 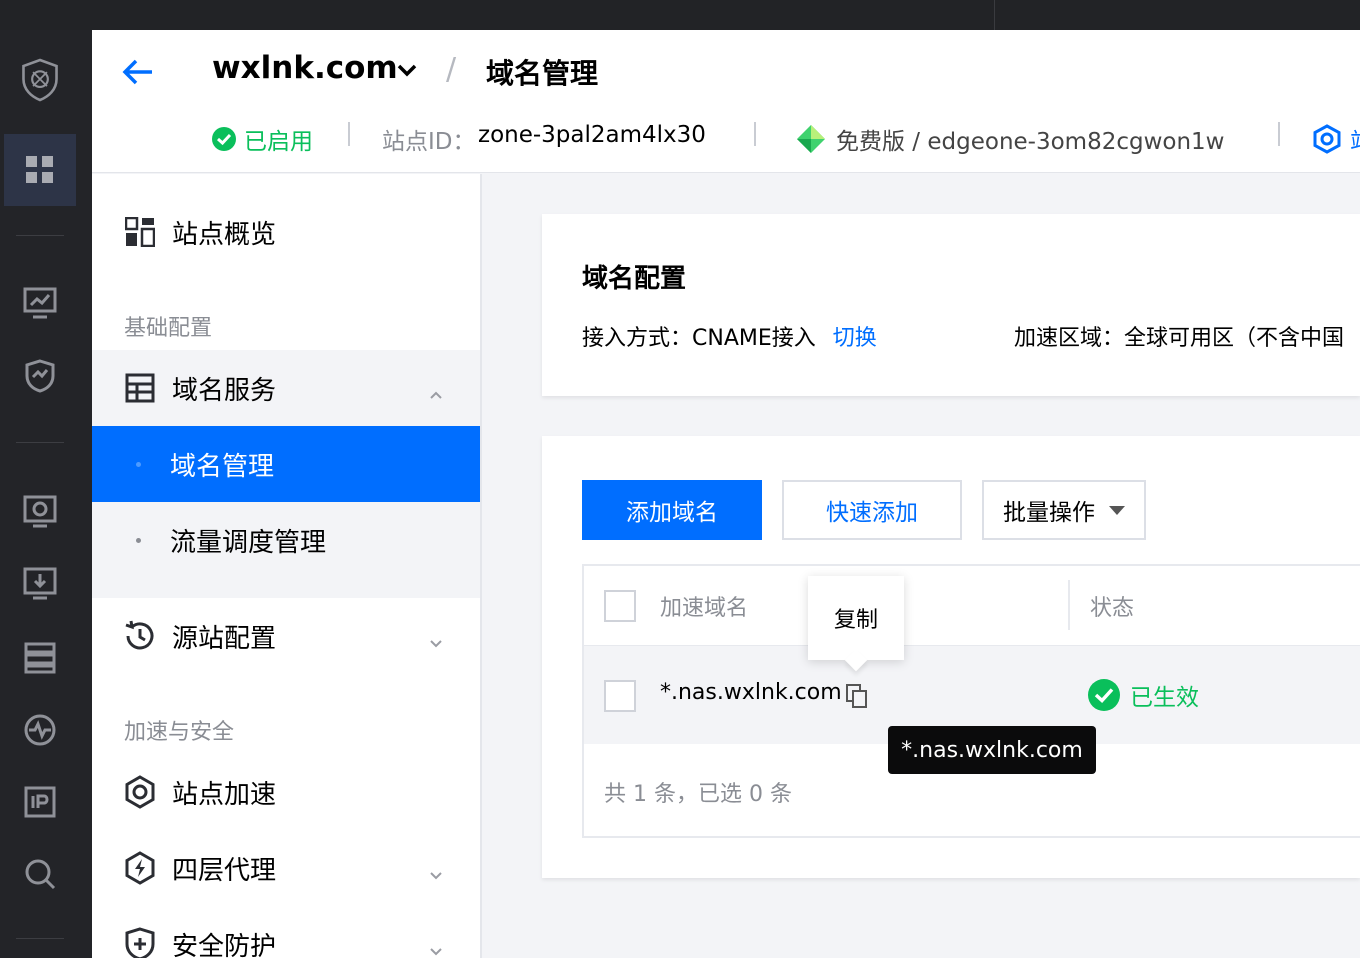 What do you see at coordinates (40, 80) in the screenshot?
I see `logo-shield-icon` at bounding box center [40, 80].